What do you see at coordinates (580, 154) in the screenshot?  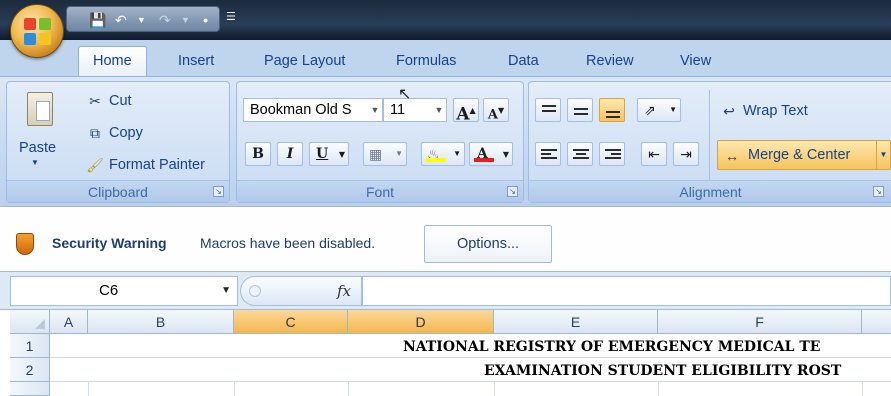 I see `align-center-button` at bounding box center [580, 154].